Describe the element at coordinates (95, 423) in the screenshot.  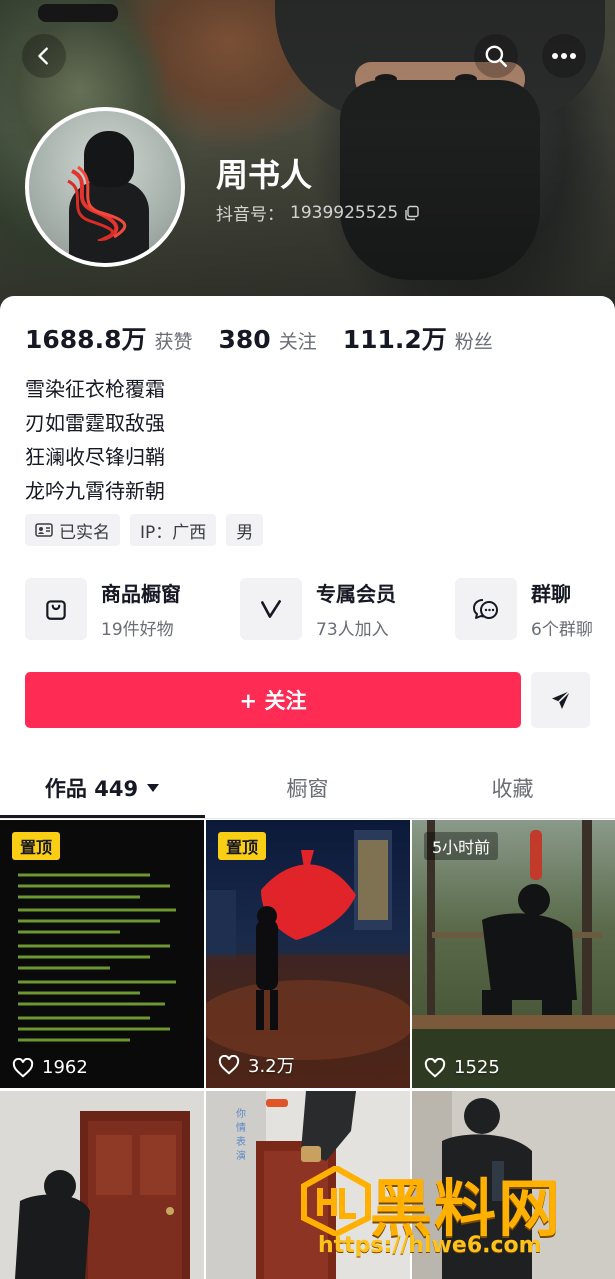
I see `bio-line: 刃如雷霆取敌强` at that location.